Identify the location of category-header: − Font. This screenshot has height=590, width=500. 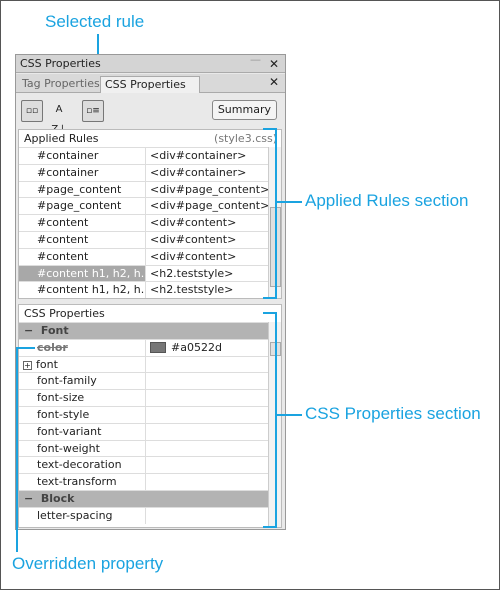
(143, 330).